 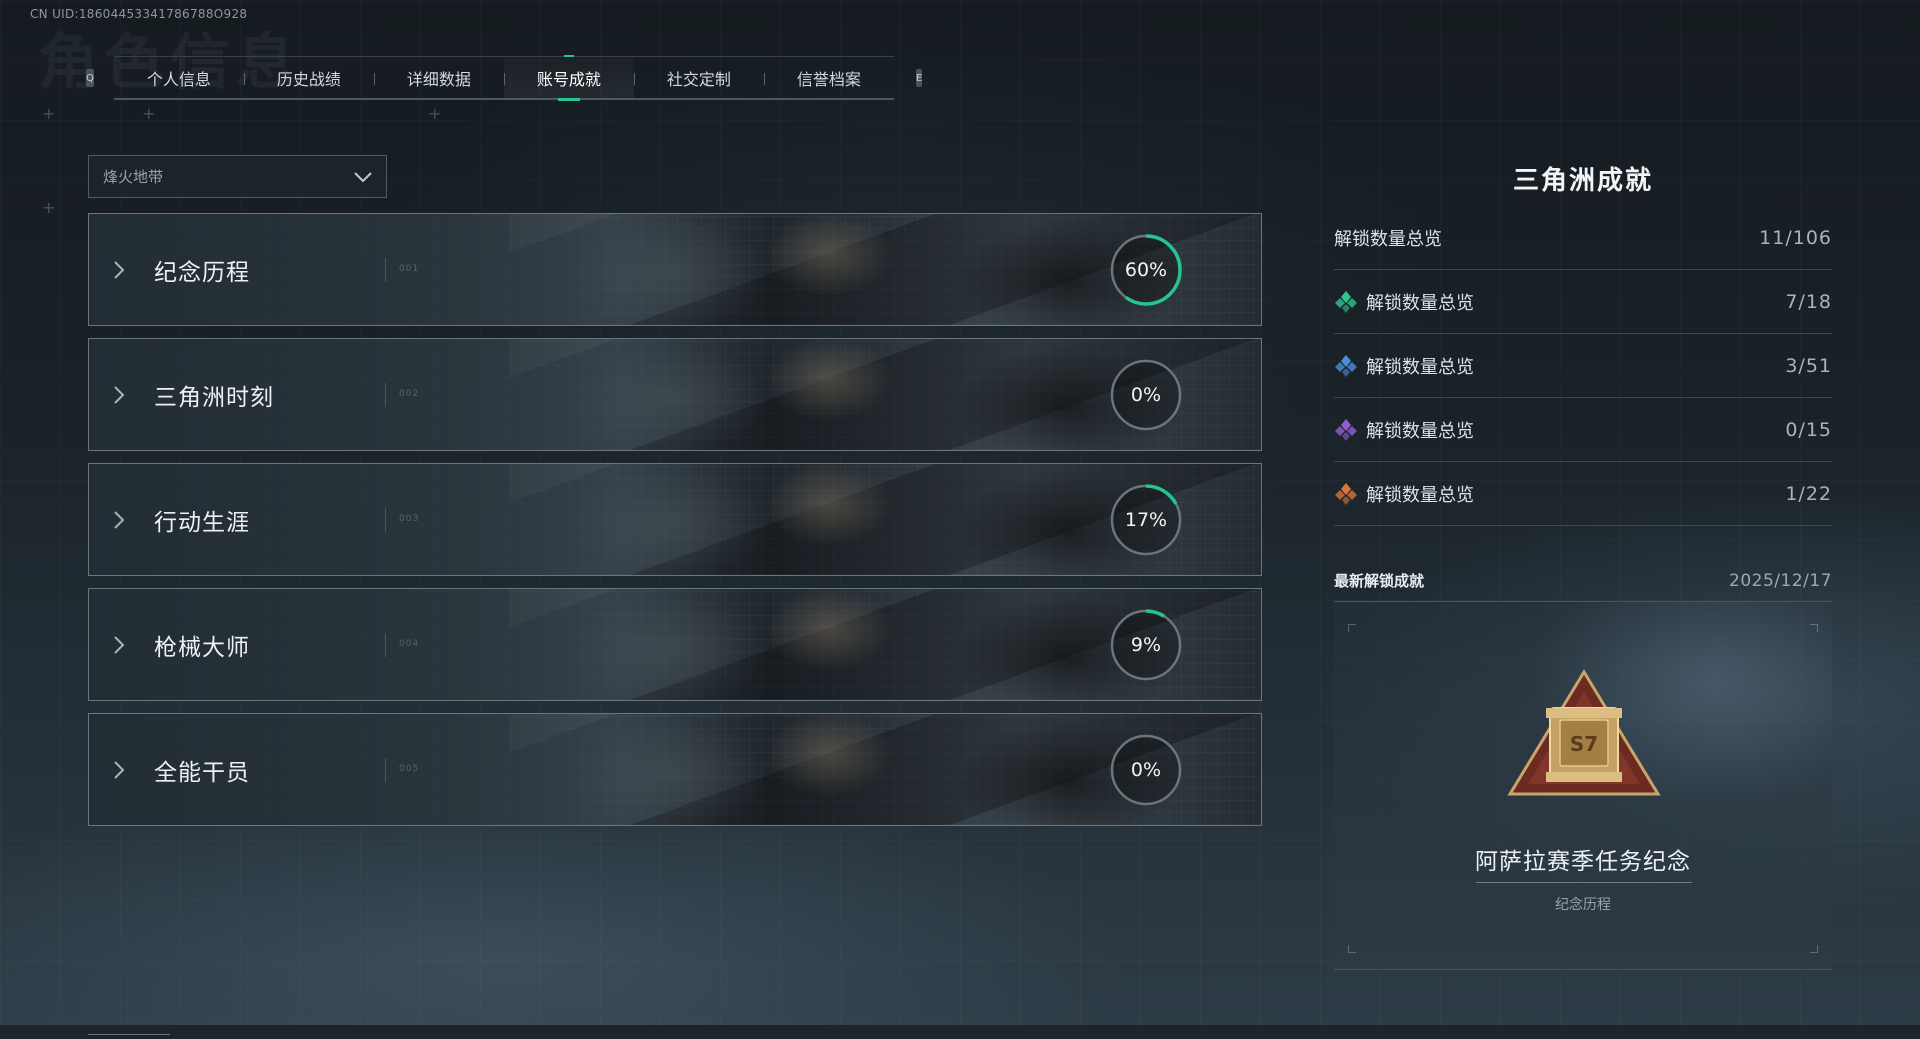 I want to click on category-index: 004, so click(x=409, y=644).